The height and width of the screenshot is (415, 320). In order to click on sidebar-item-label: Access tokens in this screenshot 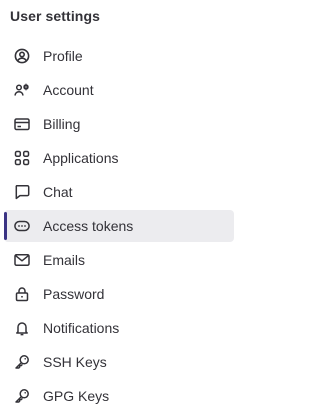, I will do `click(88, 226)`.